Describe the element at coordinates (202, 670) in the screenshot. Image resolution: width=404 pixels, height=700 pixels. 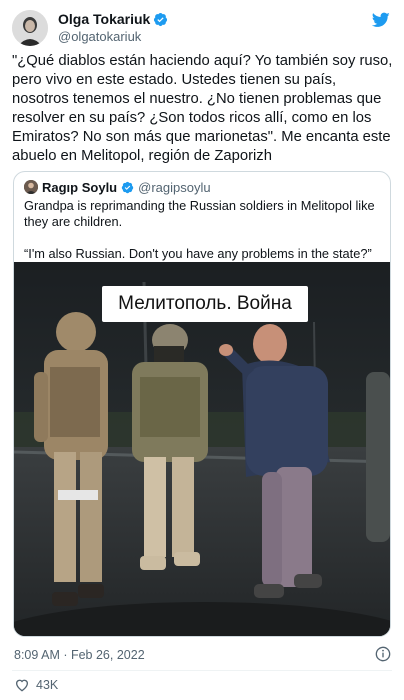
I see `divider` at that location.